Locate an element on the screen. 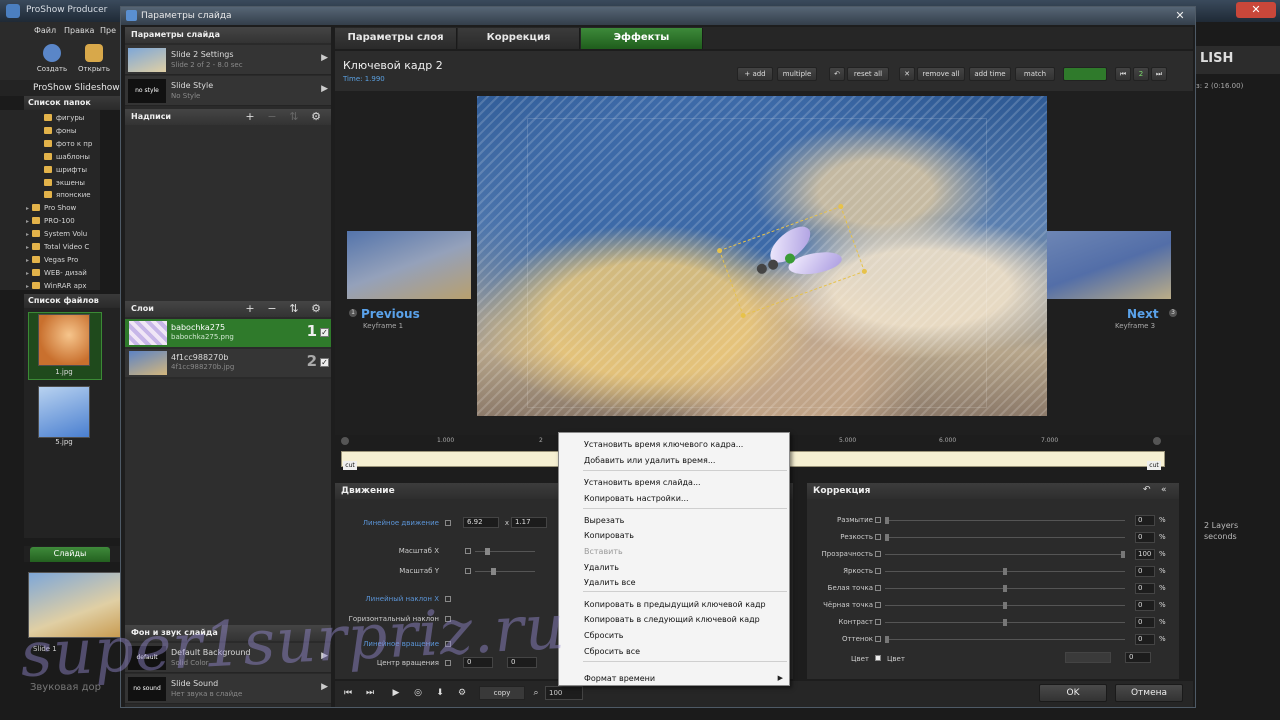 This screenshot has height=720, width=1280. open-button: Открыть is located at coordinates (94, 58).